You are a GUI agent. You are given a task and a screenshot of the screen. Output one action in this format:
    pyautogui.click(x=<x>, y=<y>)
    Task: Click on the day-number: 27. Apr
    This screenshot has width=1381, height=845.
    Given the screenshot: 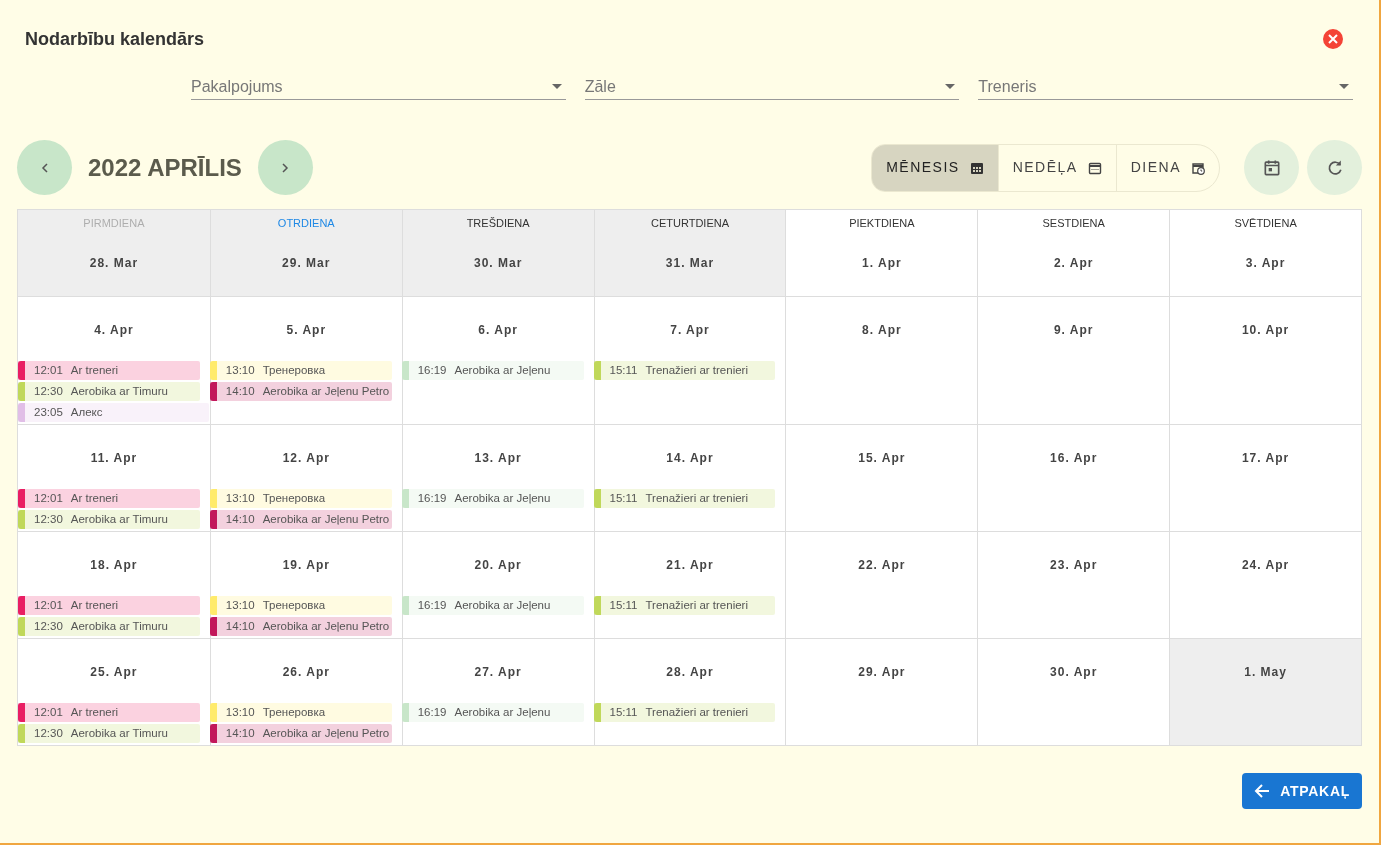 What is the action you would take?
    pyautogui.click(x=498, y=672)
    